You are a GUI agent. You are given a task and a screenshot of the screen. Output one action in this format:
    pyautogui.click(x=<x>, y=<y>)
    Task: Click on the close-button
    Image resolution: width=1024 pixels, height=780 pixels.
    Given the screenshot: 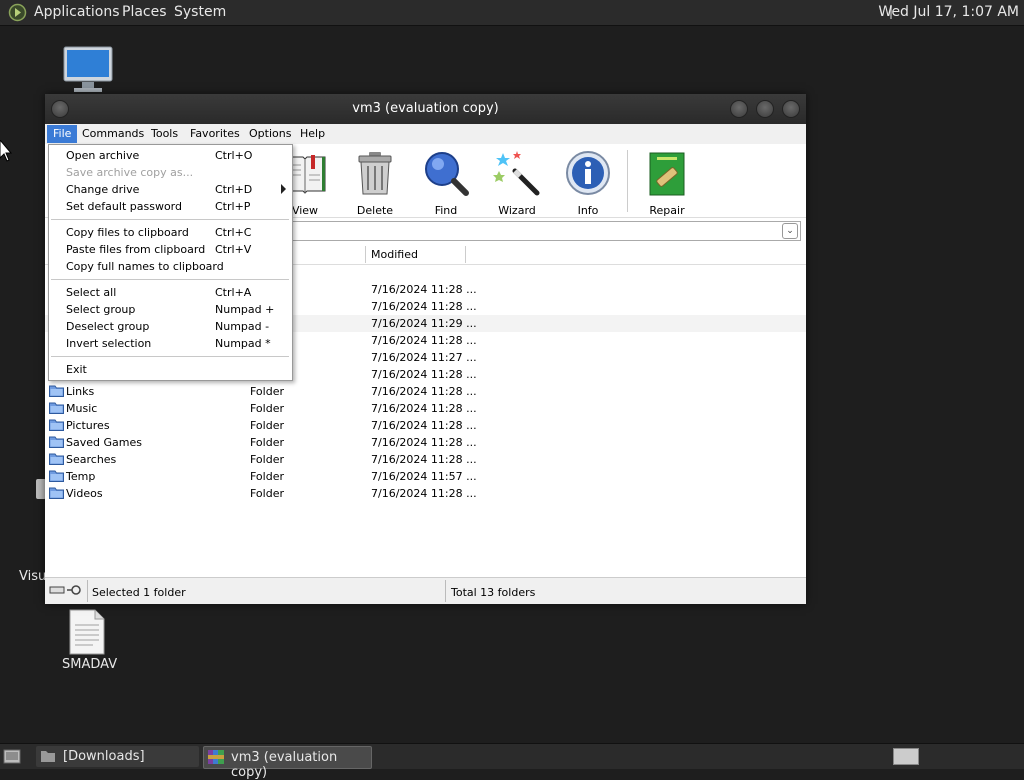 What is the action you would take?
    pyautogui.click(x=791, y=109)
    